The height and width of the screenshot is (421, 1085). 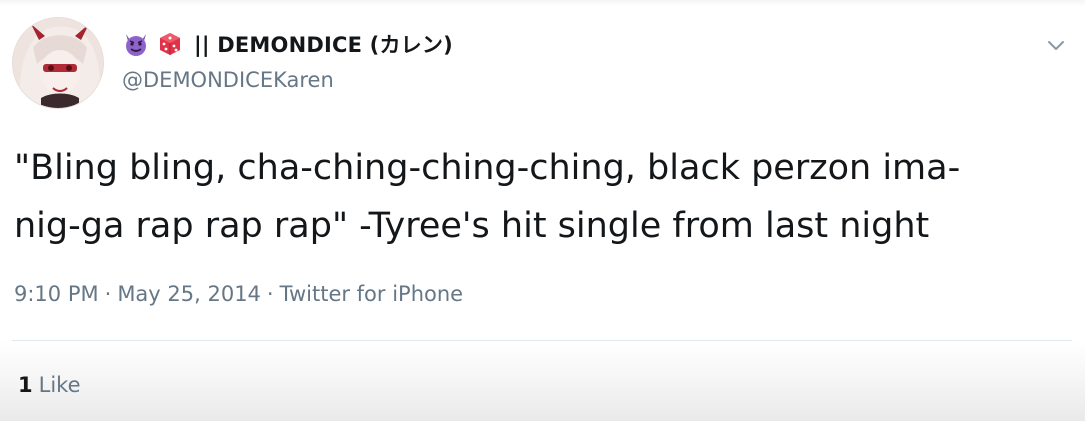 What do you see at coordinates (542, 340) in the screenshot?
I see `divider` at bounding box center [542, 340].